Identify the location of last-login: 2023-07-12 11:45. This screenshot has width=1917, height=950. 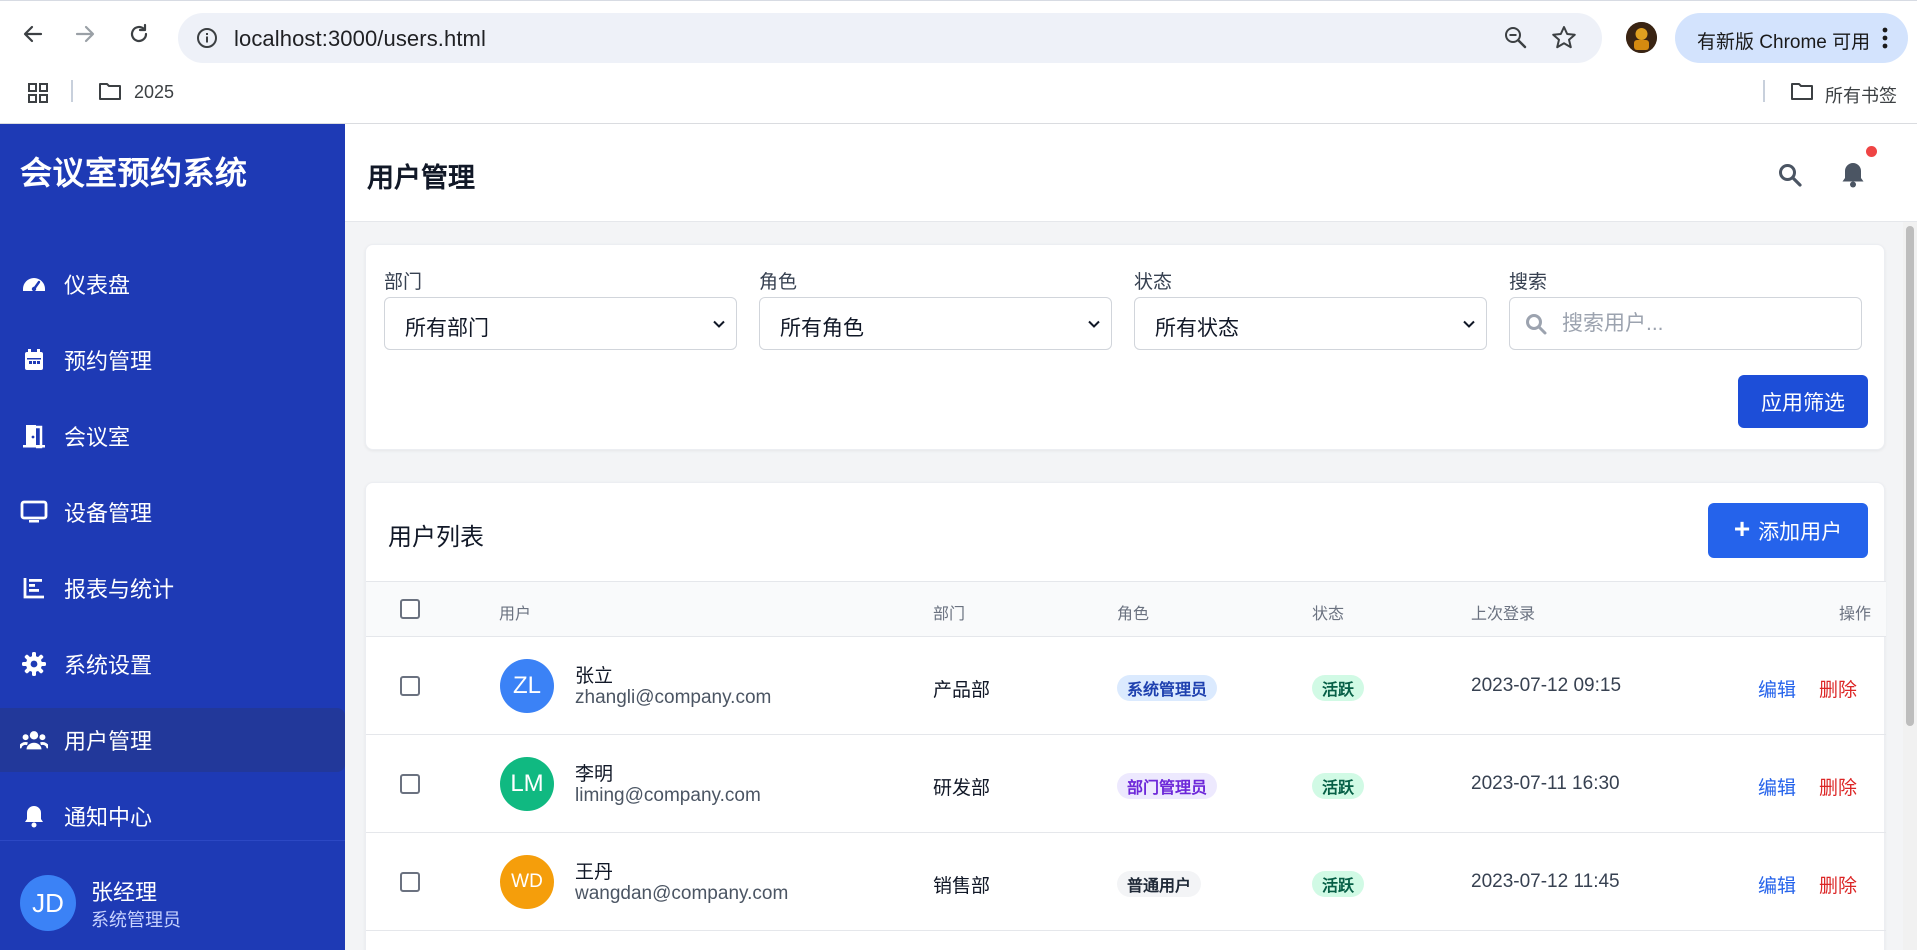
(1545, 881).